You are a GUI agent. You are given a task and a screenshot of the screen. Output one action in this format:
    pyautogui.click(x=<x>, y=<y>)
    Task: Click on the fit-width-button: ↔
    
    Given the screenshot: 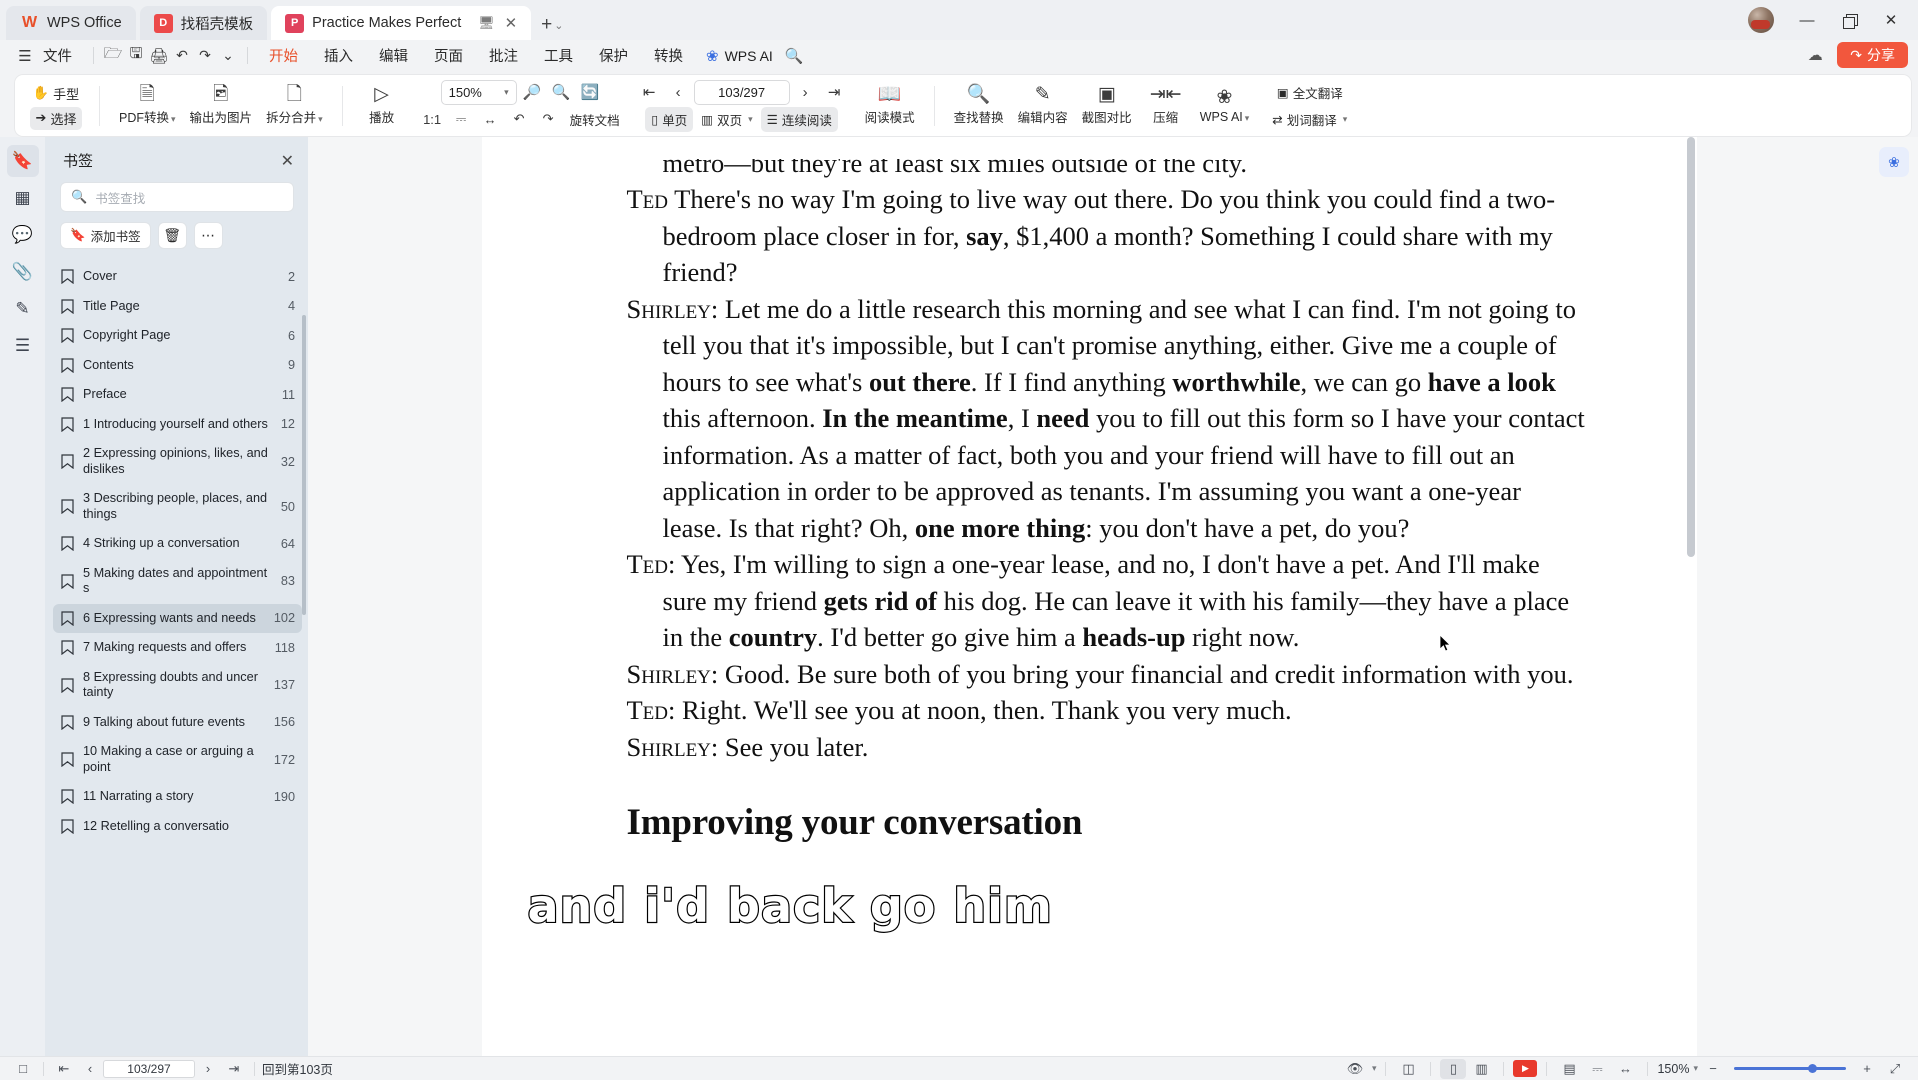 What is the action you would take?
    pyautogui.click(x=490, y=119)
    